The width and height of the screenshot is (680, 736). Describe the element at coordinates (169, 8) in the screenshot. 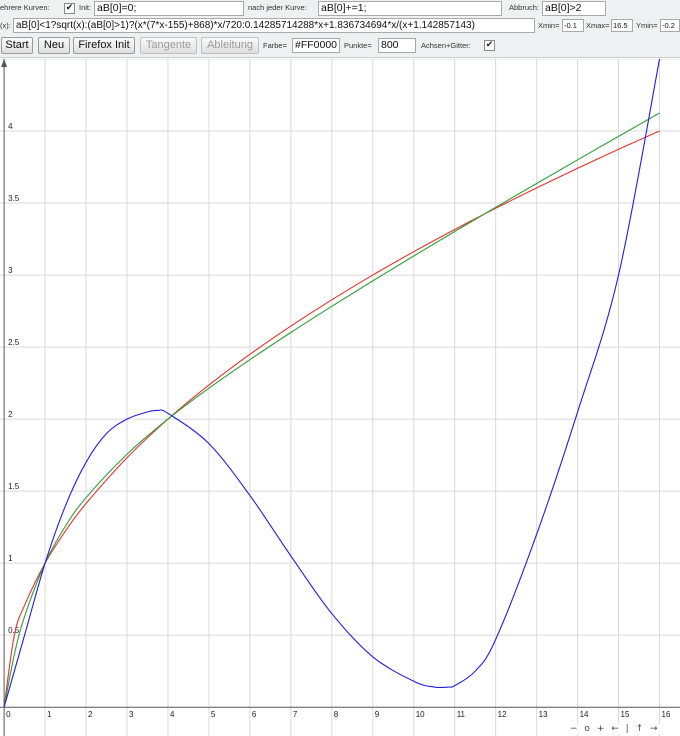

I see `init-input: aB[0]=0;` at that location.